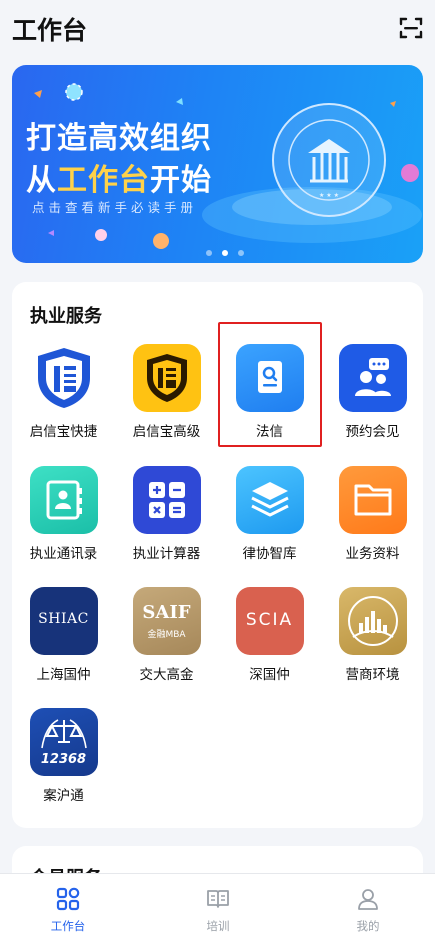 The height and width of the screenshot is (937, 435). Describe the element at coordinates (41, 180) in the screenshot. I see `banner-headline-prefix: 从` at that location.